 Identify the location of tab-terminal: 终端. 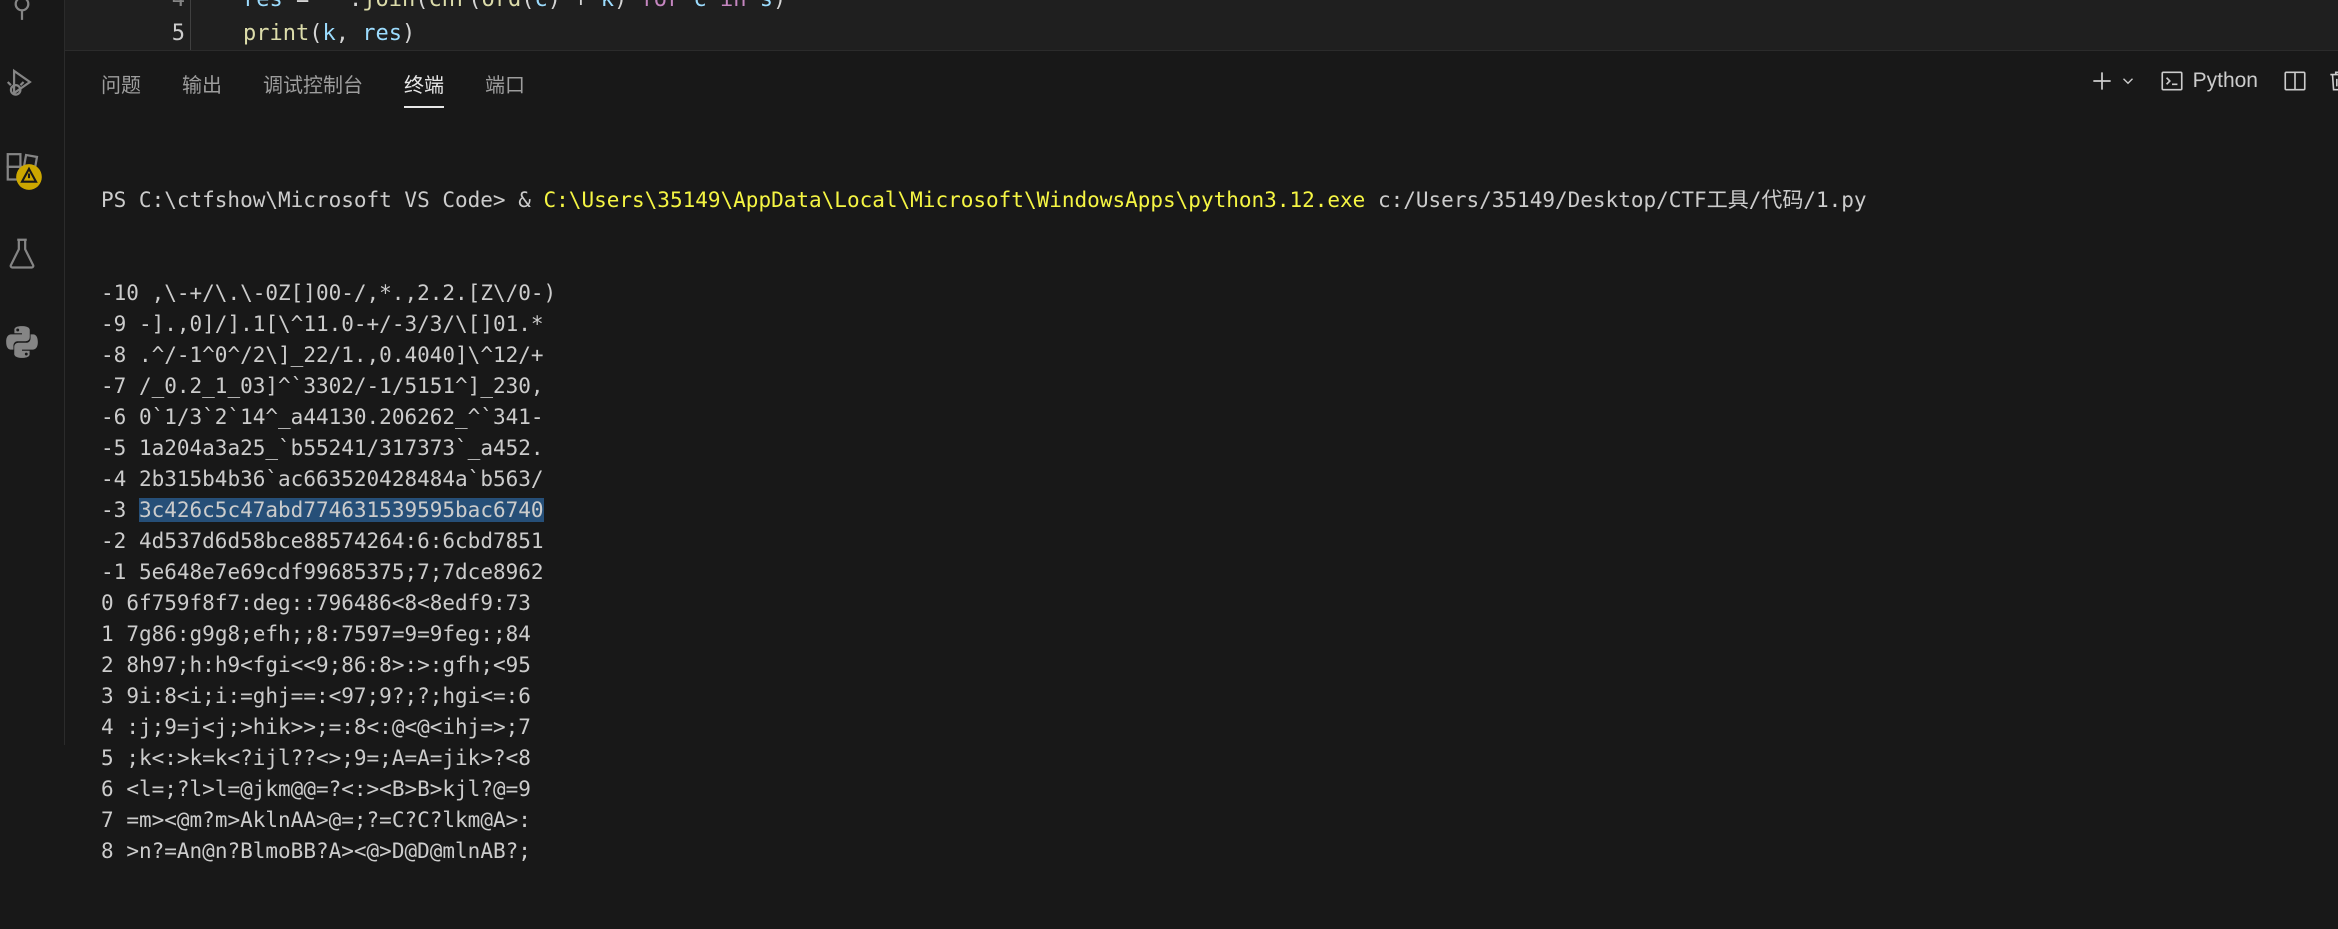
(424, 88).